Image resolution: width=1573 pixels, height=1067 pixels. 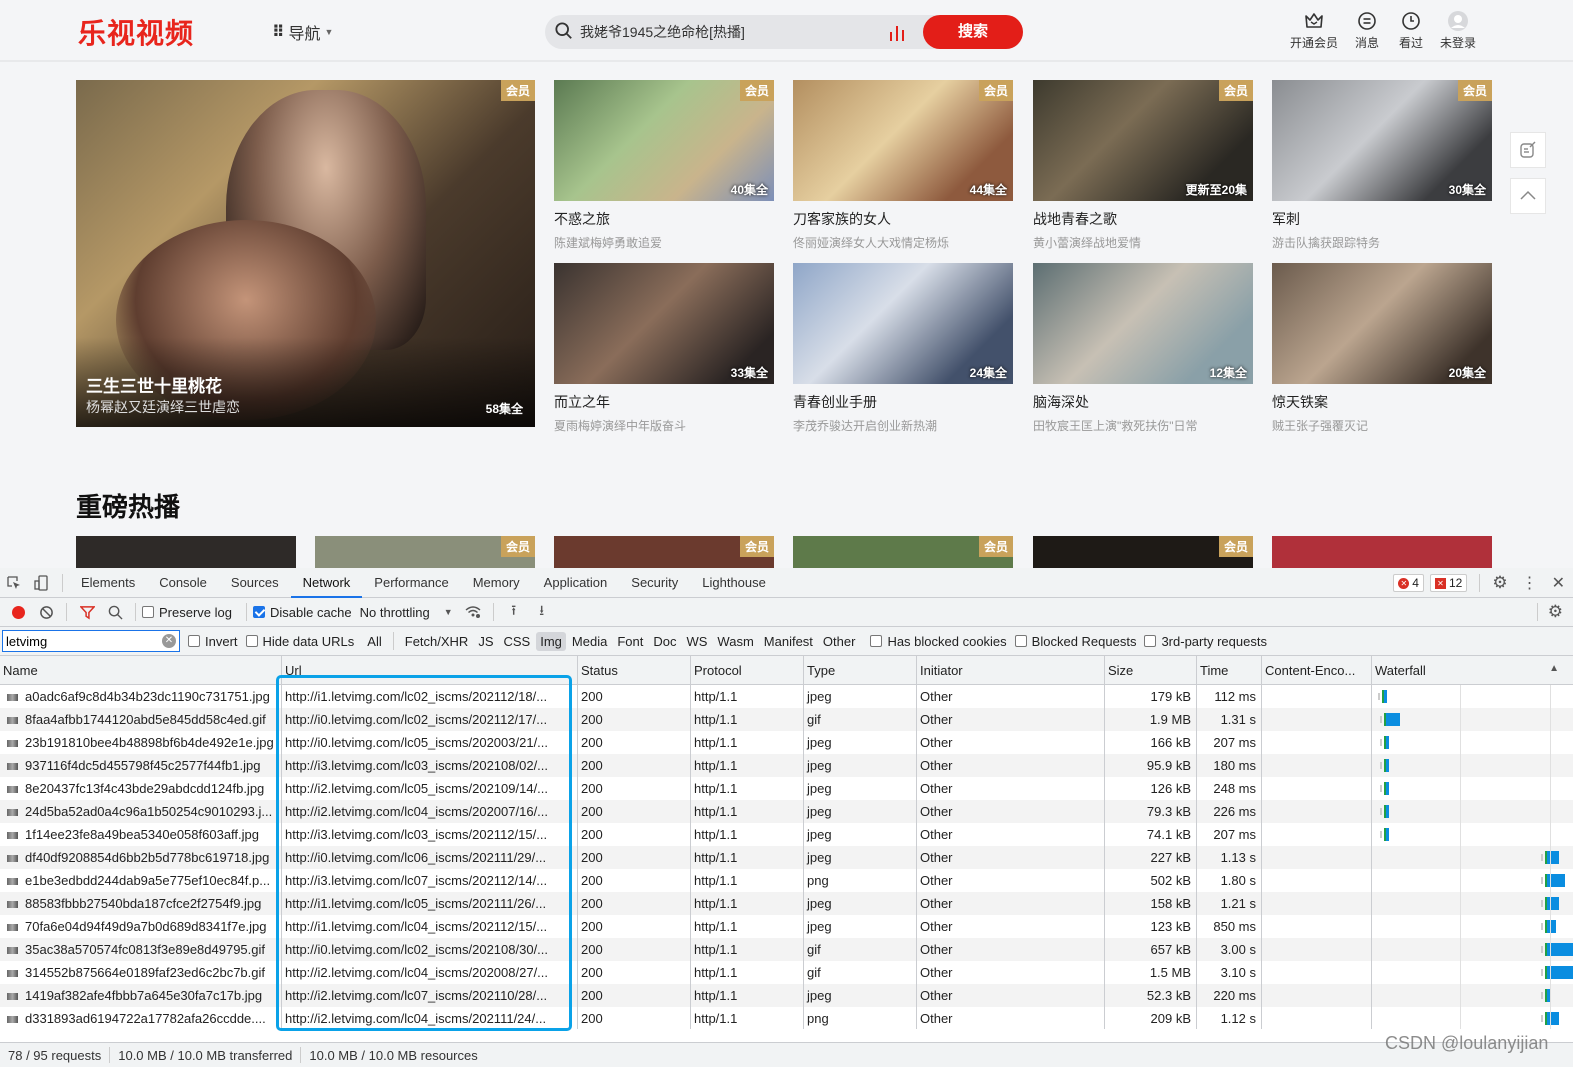 What do you see at coordinates (664, 219) in the screenshot?
I see `video-title: 不惑之旅` at bounding box center [664, 219].